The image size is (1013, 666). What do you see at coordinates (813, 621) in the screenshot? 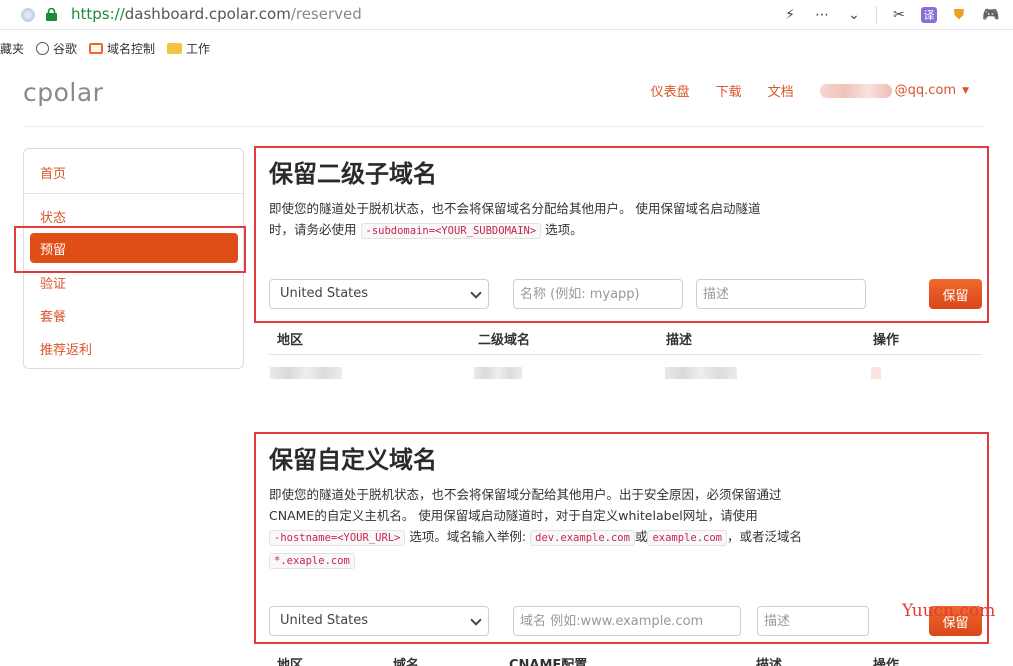
I see `custom-description-input` at bounding box center [813, 621].